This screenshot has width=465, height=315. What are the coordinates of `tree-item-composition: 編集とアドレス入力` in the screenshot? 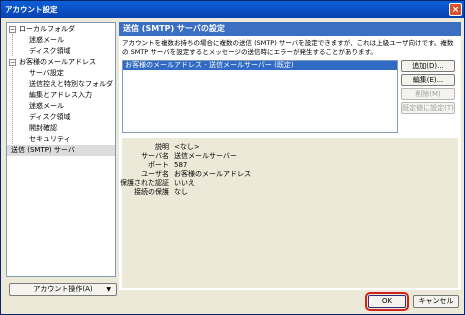 It's located at (61, 95).